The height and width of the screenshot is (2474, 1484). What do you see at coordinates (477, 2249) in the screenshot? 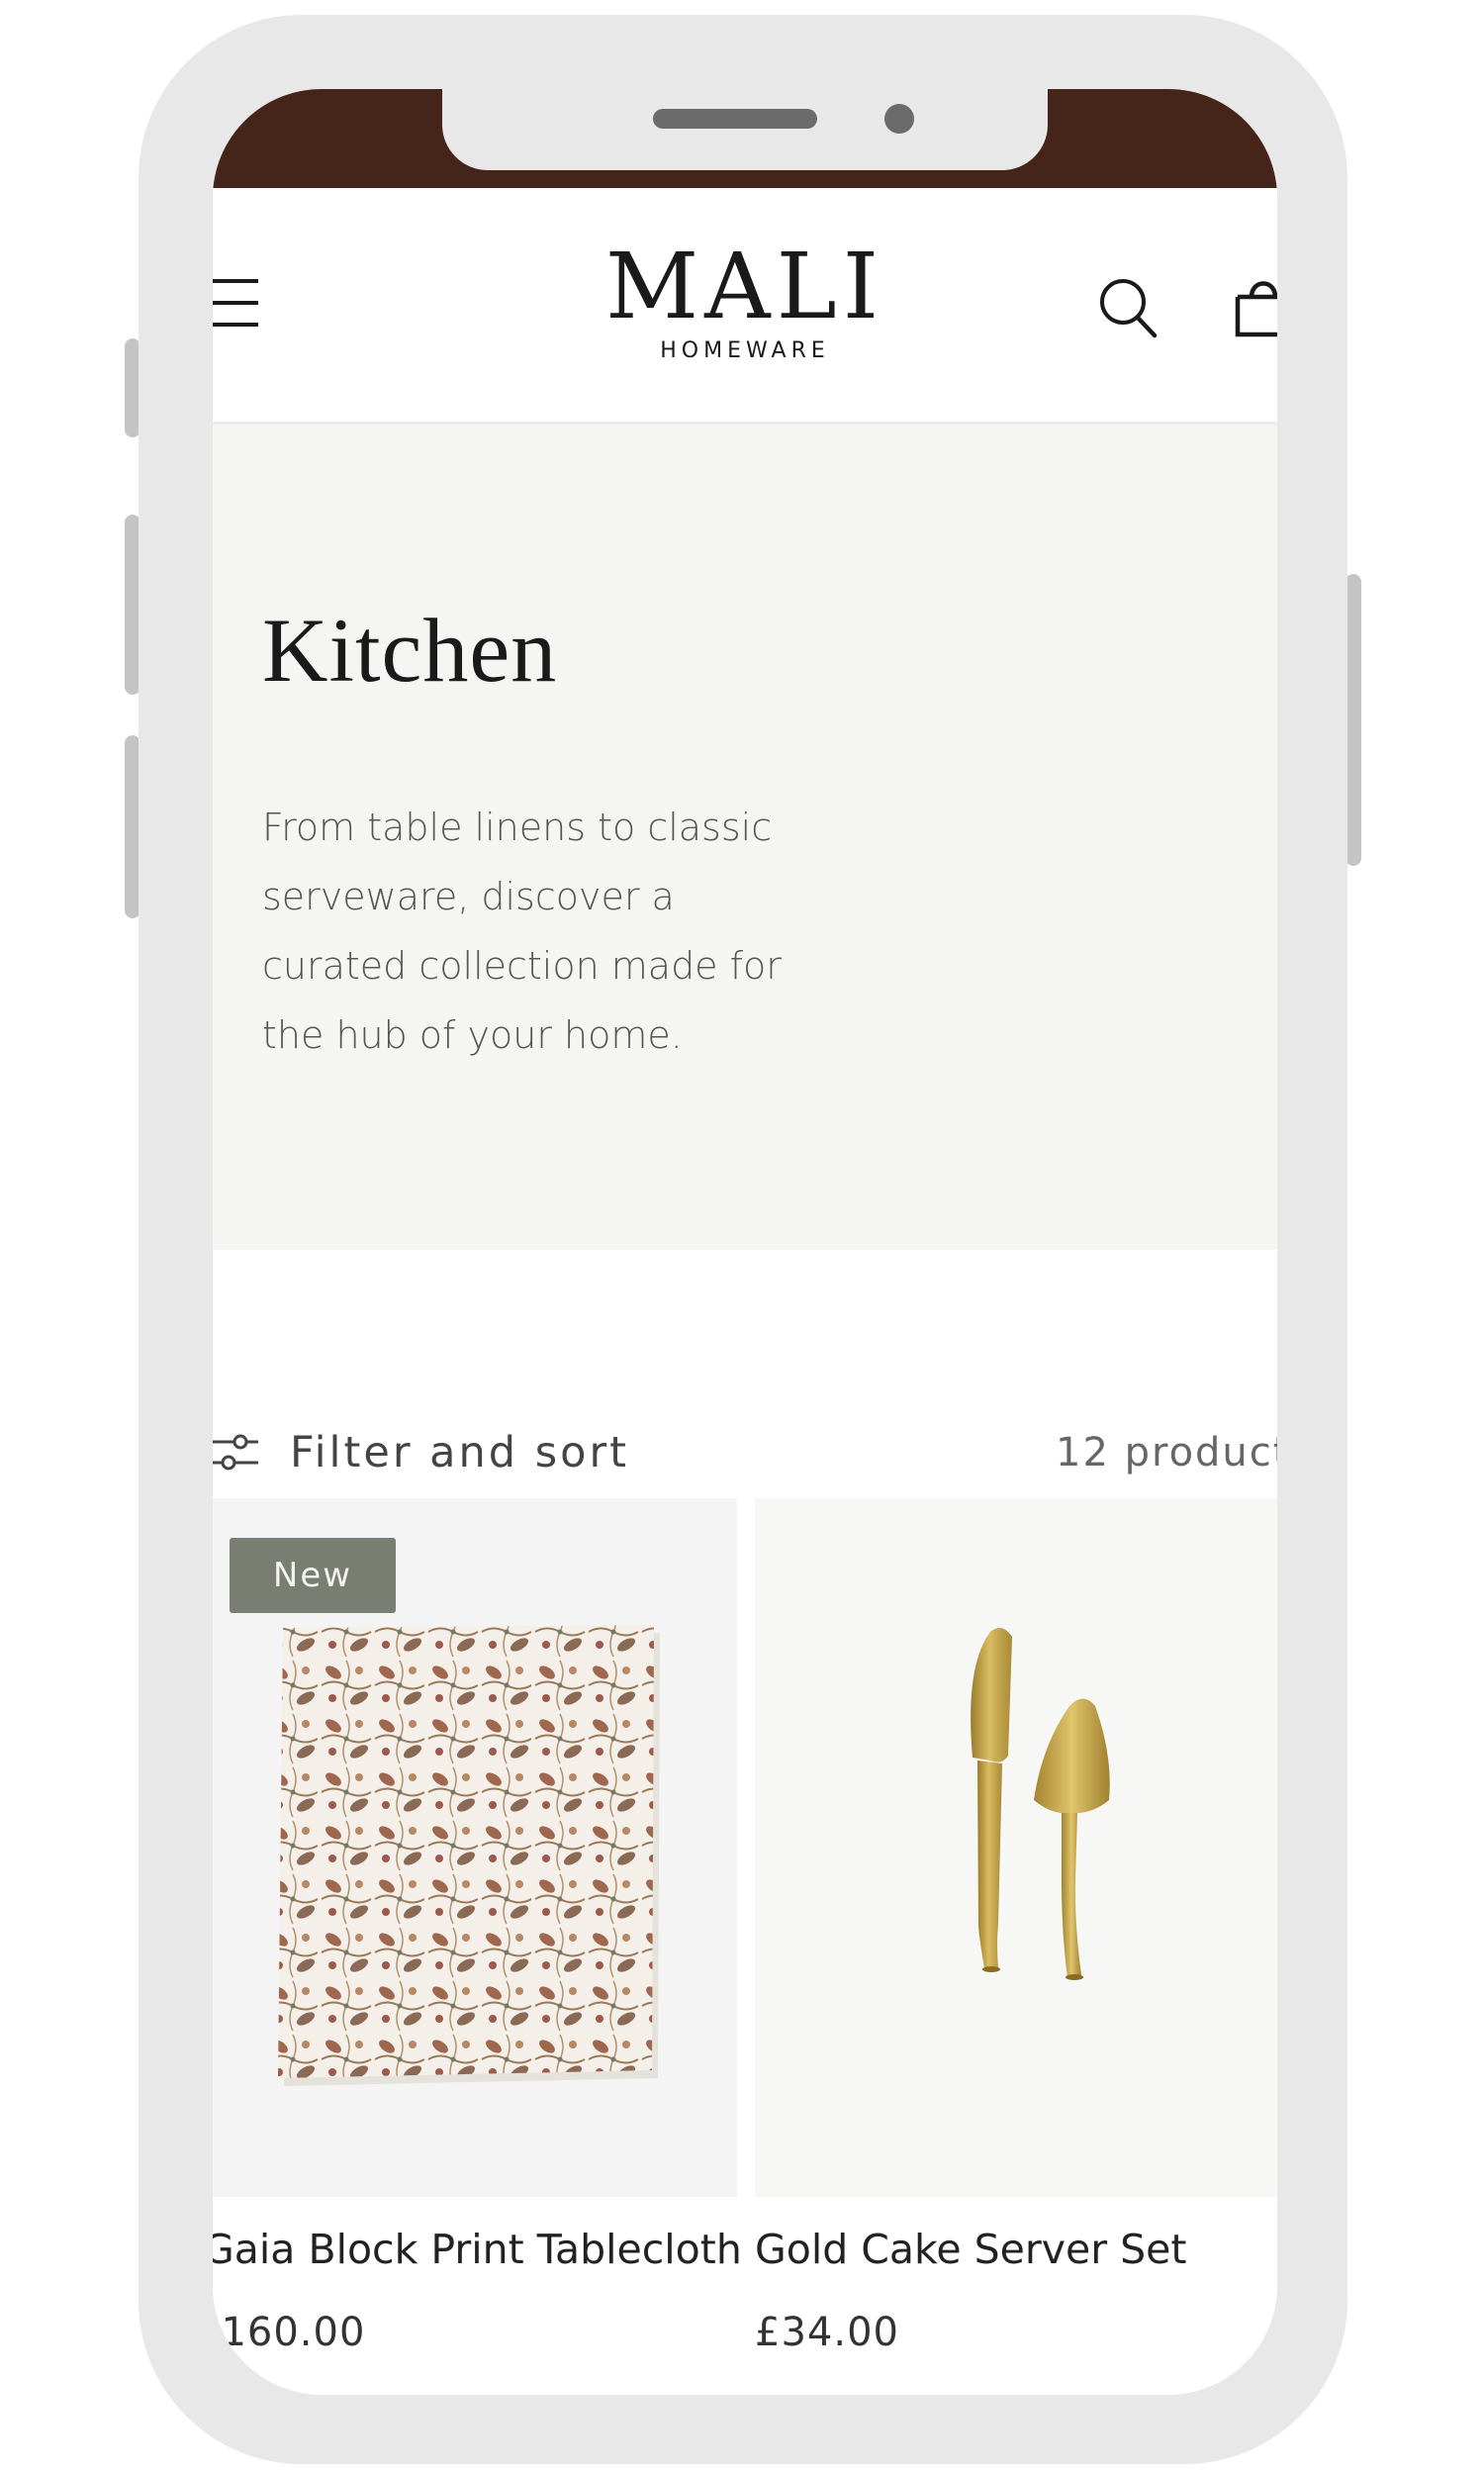
I see `product-title: Gaia Block Print Tablecloth` at bounding box center [477, 2249].